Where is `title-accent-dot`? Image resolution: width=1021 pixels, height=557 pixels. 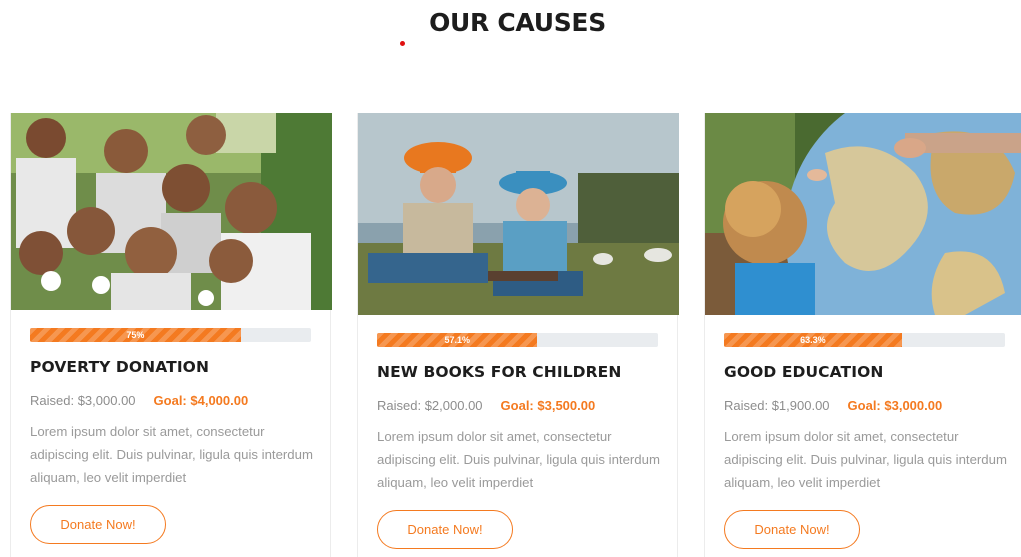
title-accent-dot is located at coordinates (402, 43).